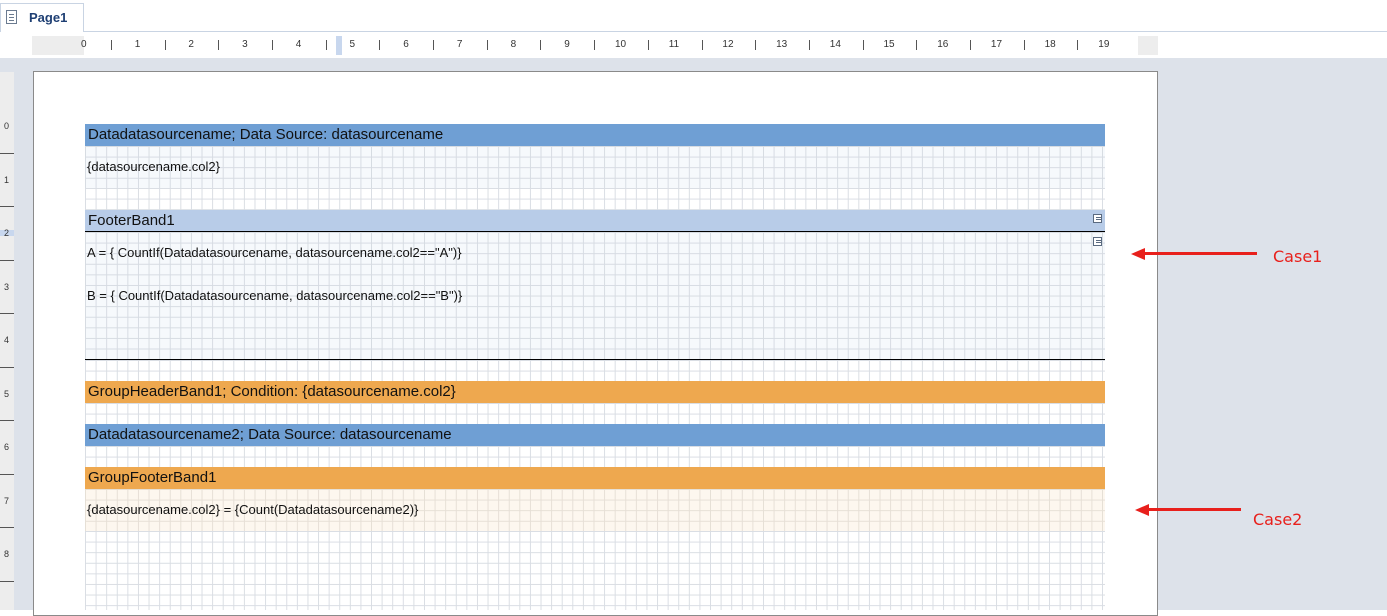 This screenshot has width=1387, height=616. Describe the element at coordinates (996, 44) in the screenshot. I see `ruler-number: 17` at that location.